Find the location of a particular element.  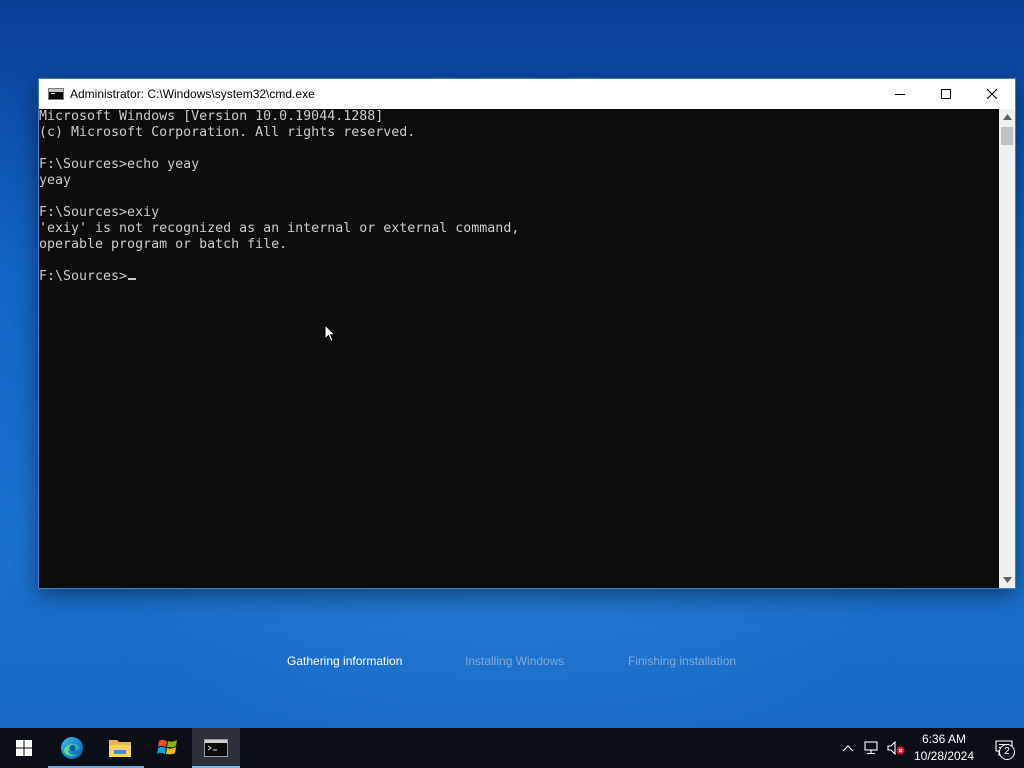

clock-date: 10/28/2024 is located at coordinates (944, 756).